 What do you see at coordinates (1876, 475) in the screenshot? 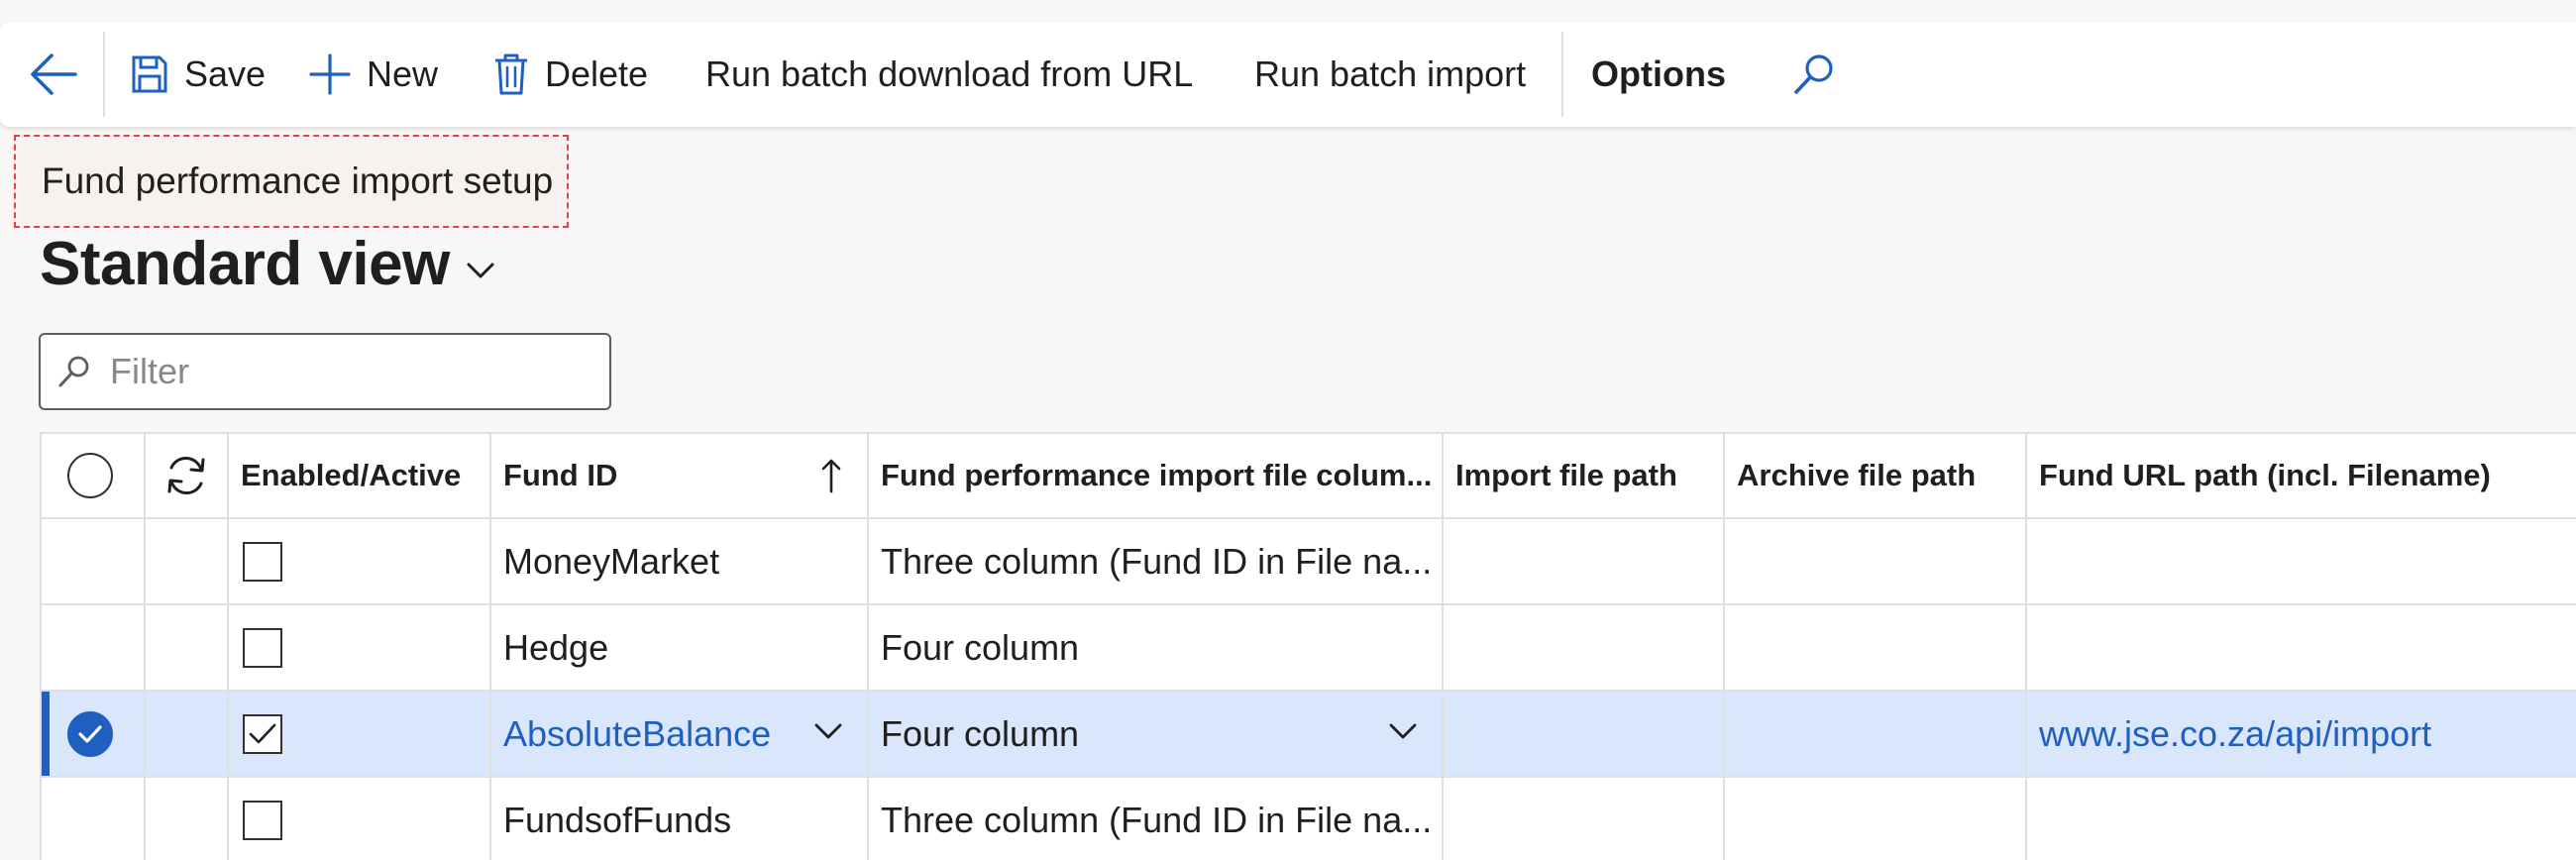
I see `column-header-archive-path: Archive file path` at bounding box center [1876, 475].